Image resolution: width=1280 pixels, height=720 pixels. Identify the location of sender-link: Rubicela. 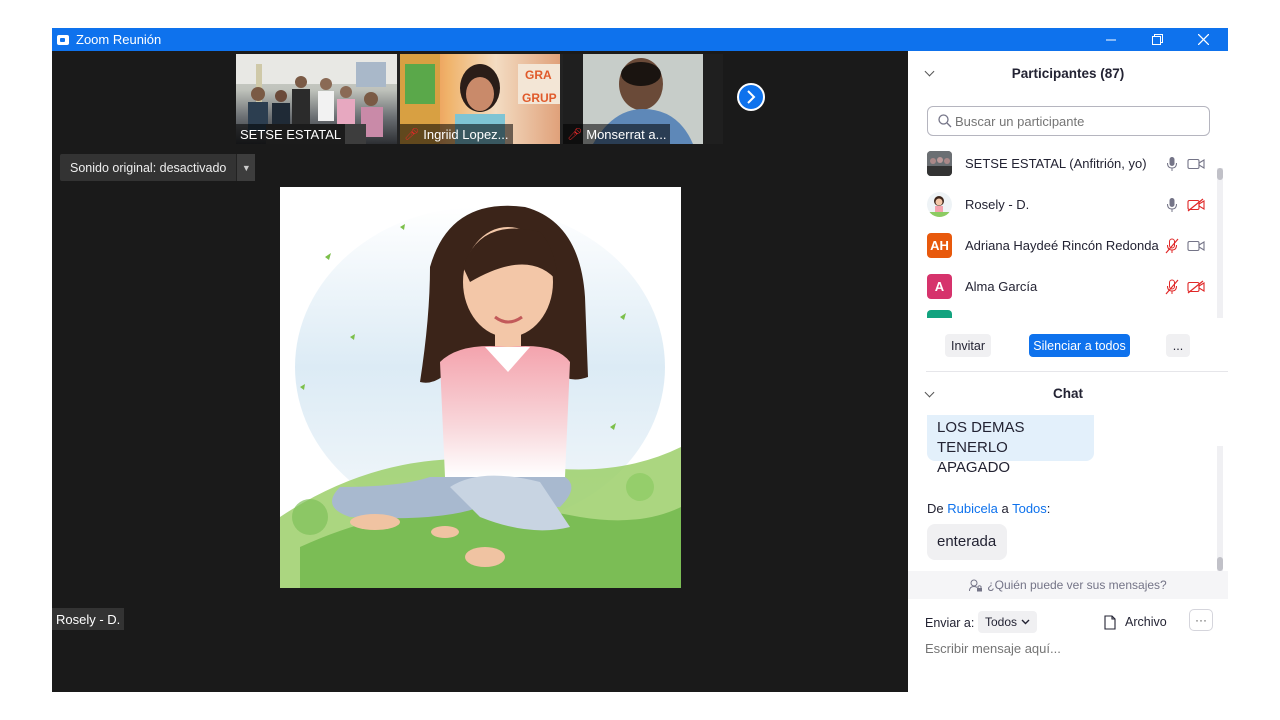
(972, 508).